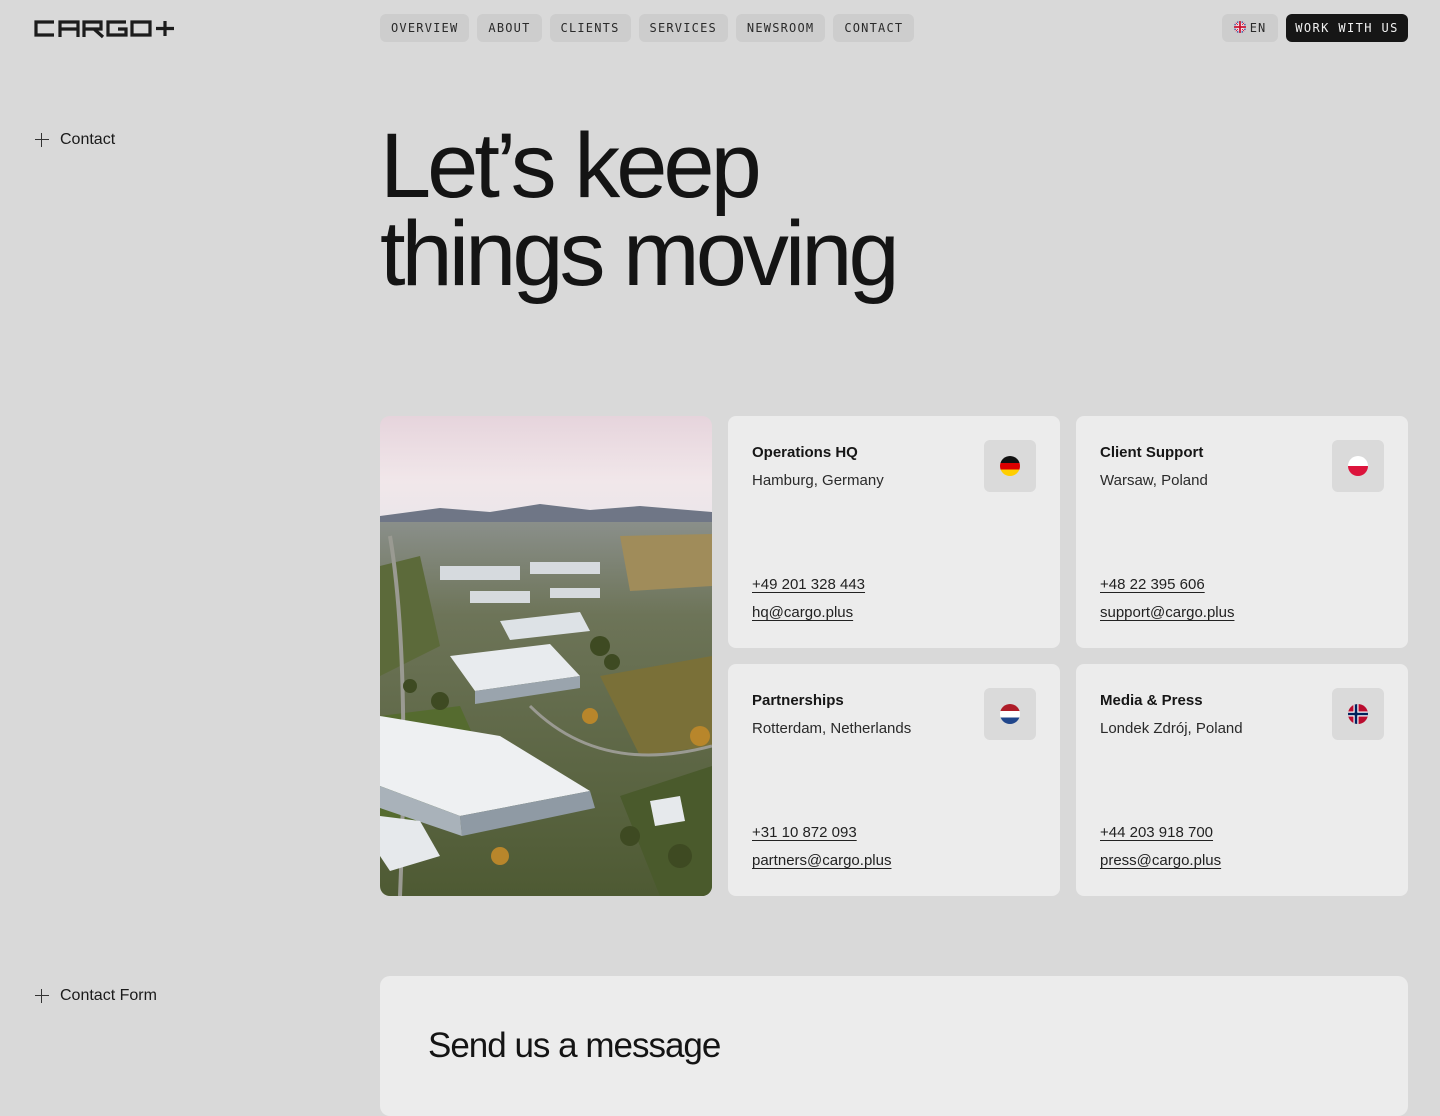 This screenshot has width=1440, height=1116. I want to click on office-phone-link: +31 10 872 093, so click(804, 832).